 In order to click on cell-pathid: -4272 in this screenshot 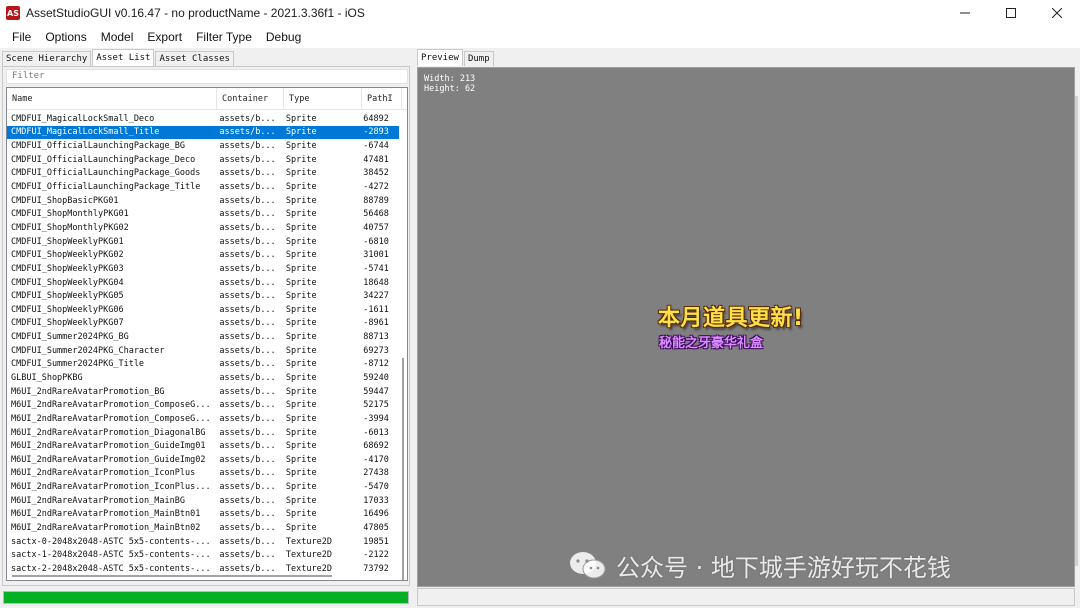, I will do `click(376, 187)`.